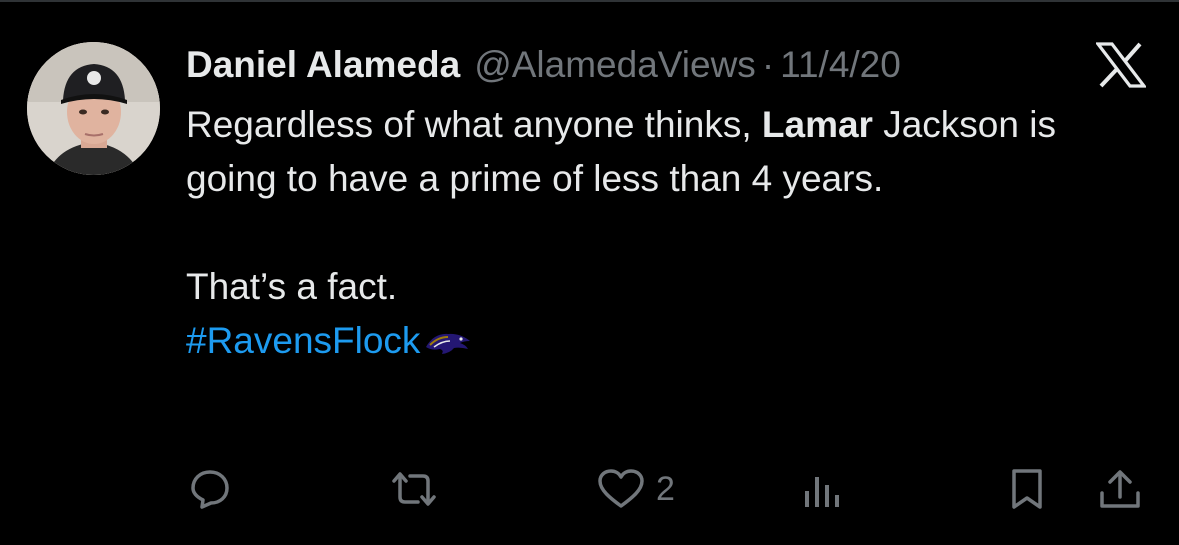 The width and height of the screenshot is (1179, 545). Describe the element at coordinates (303, 340) in the screenshot. I see `hashtag-link: #RavensFlock` at that location.